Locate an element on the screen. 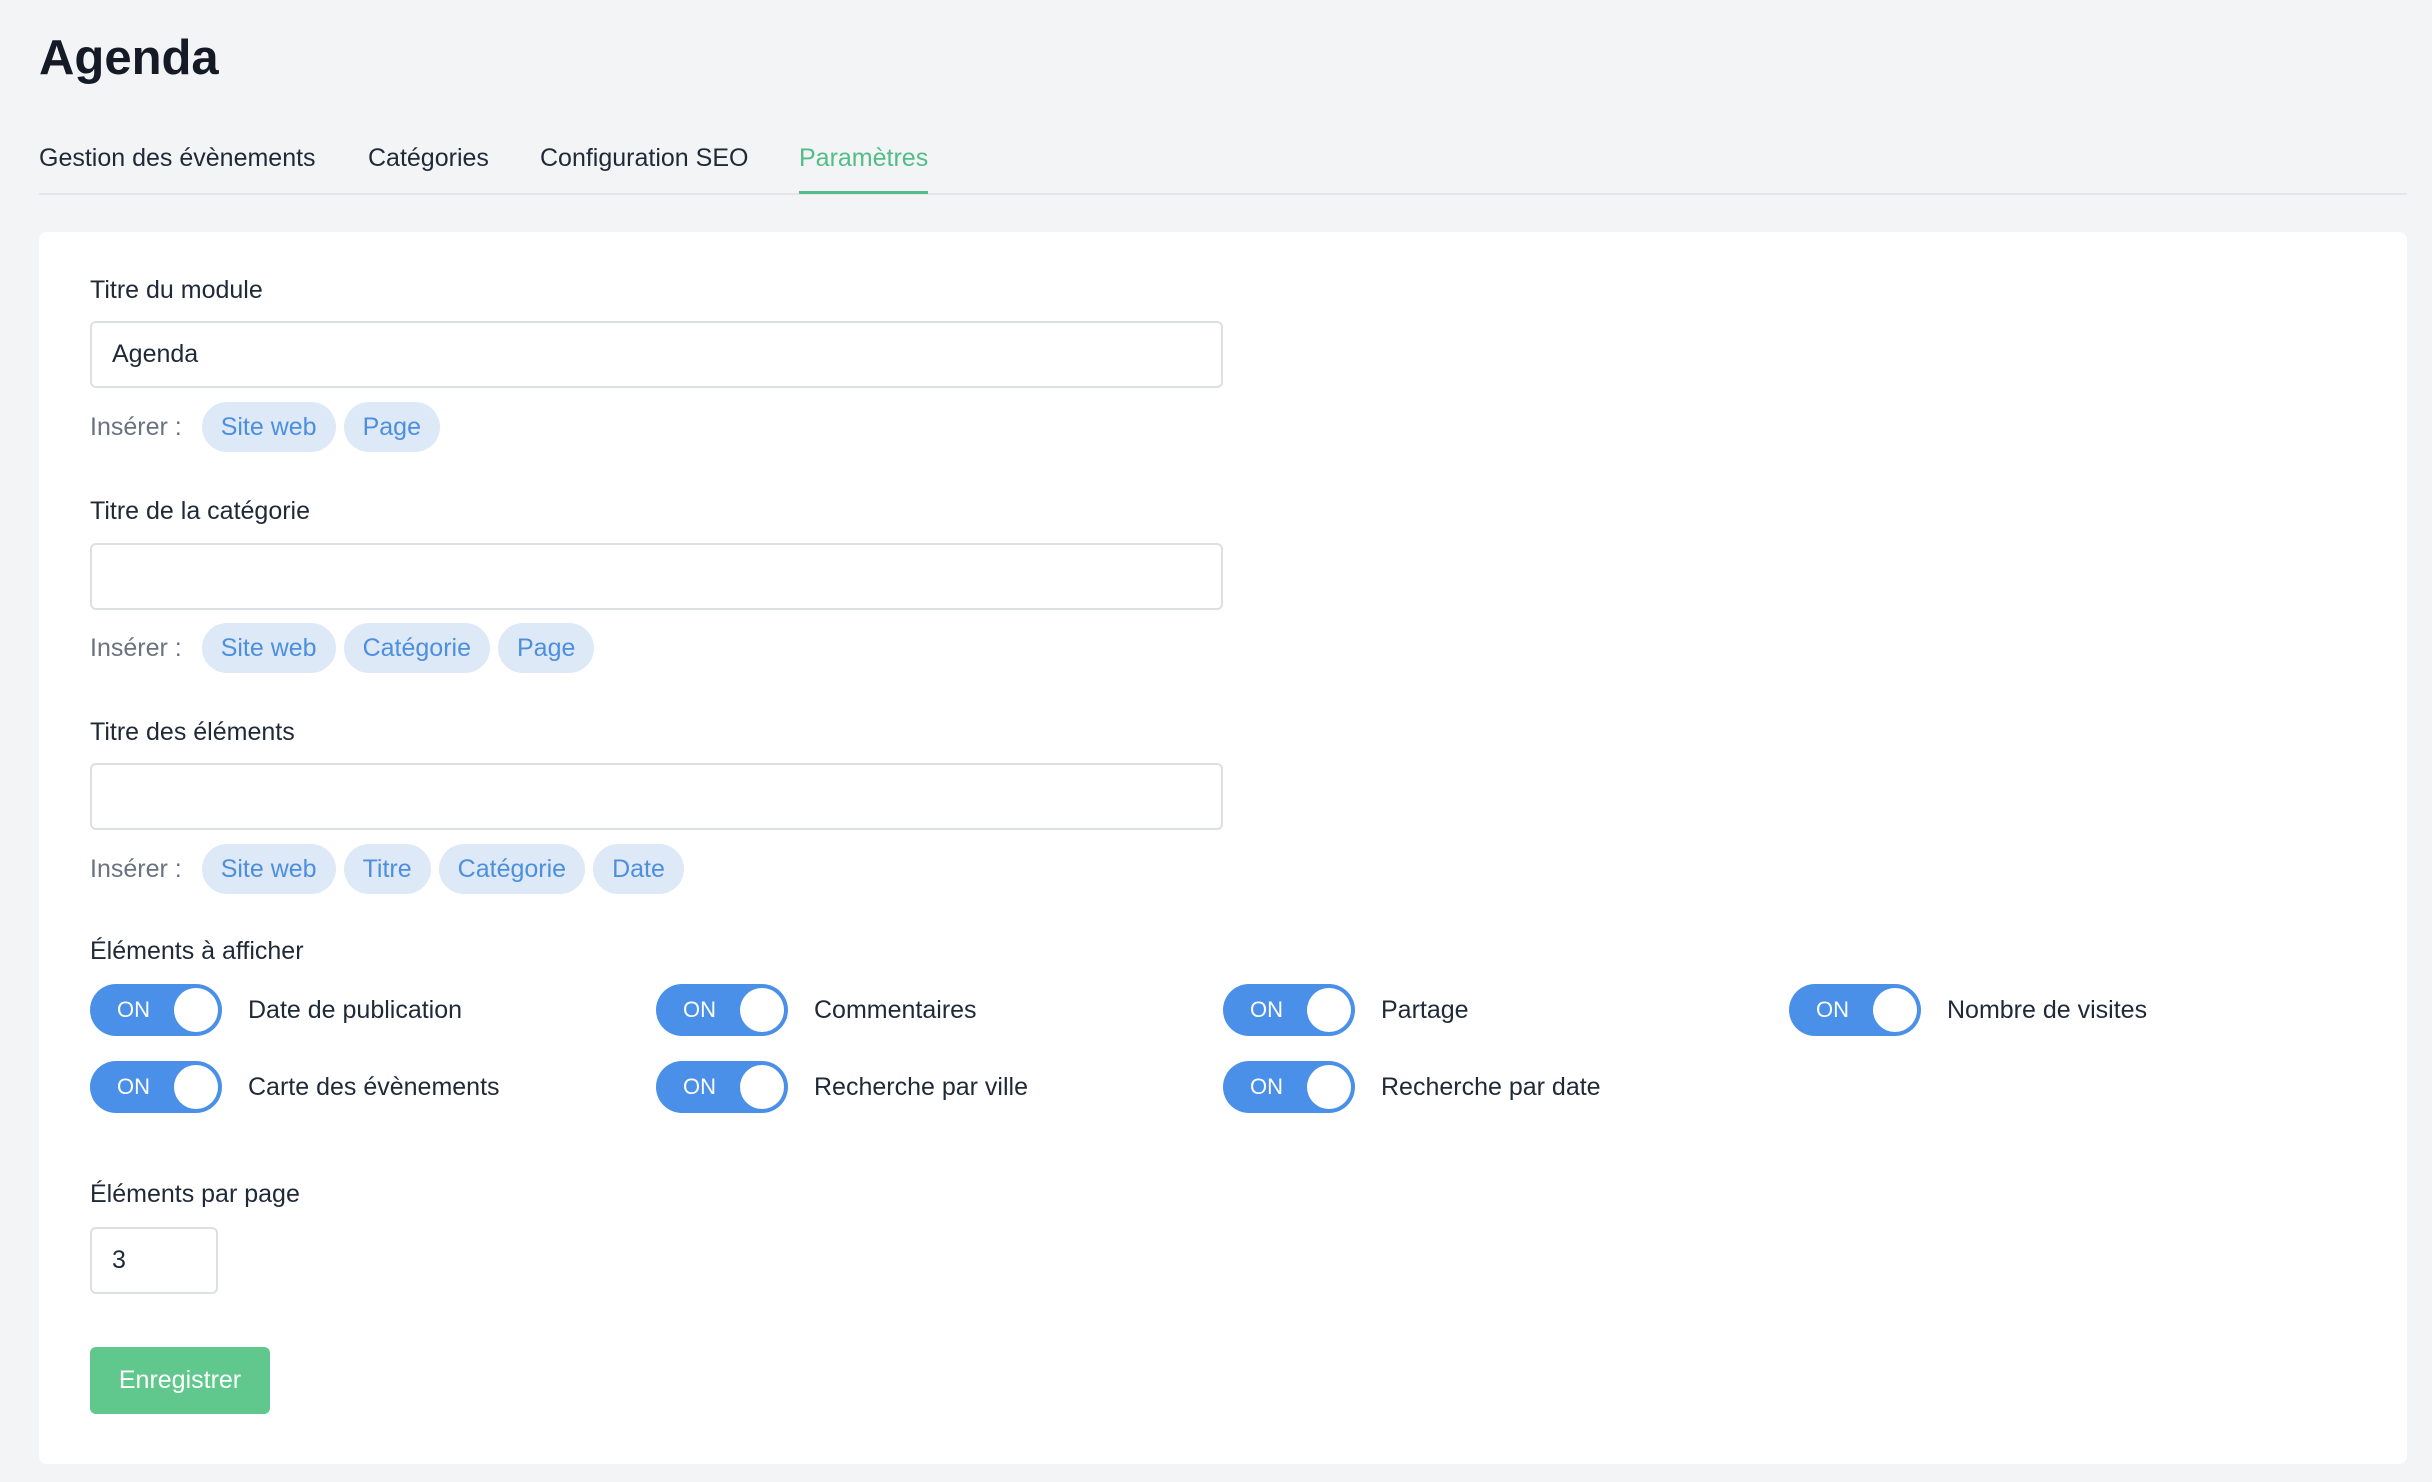 The height and width of the screenshot is (1482, 2432). toggle-item-comments: ON Commentaires is located at coordinates (816, 1010).